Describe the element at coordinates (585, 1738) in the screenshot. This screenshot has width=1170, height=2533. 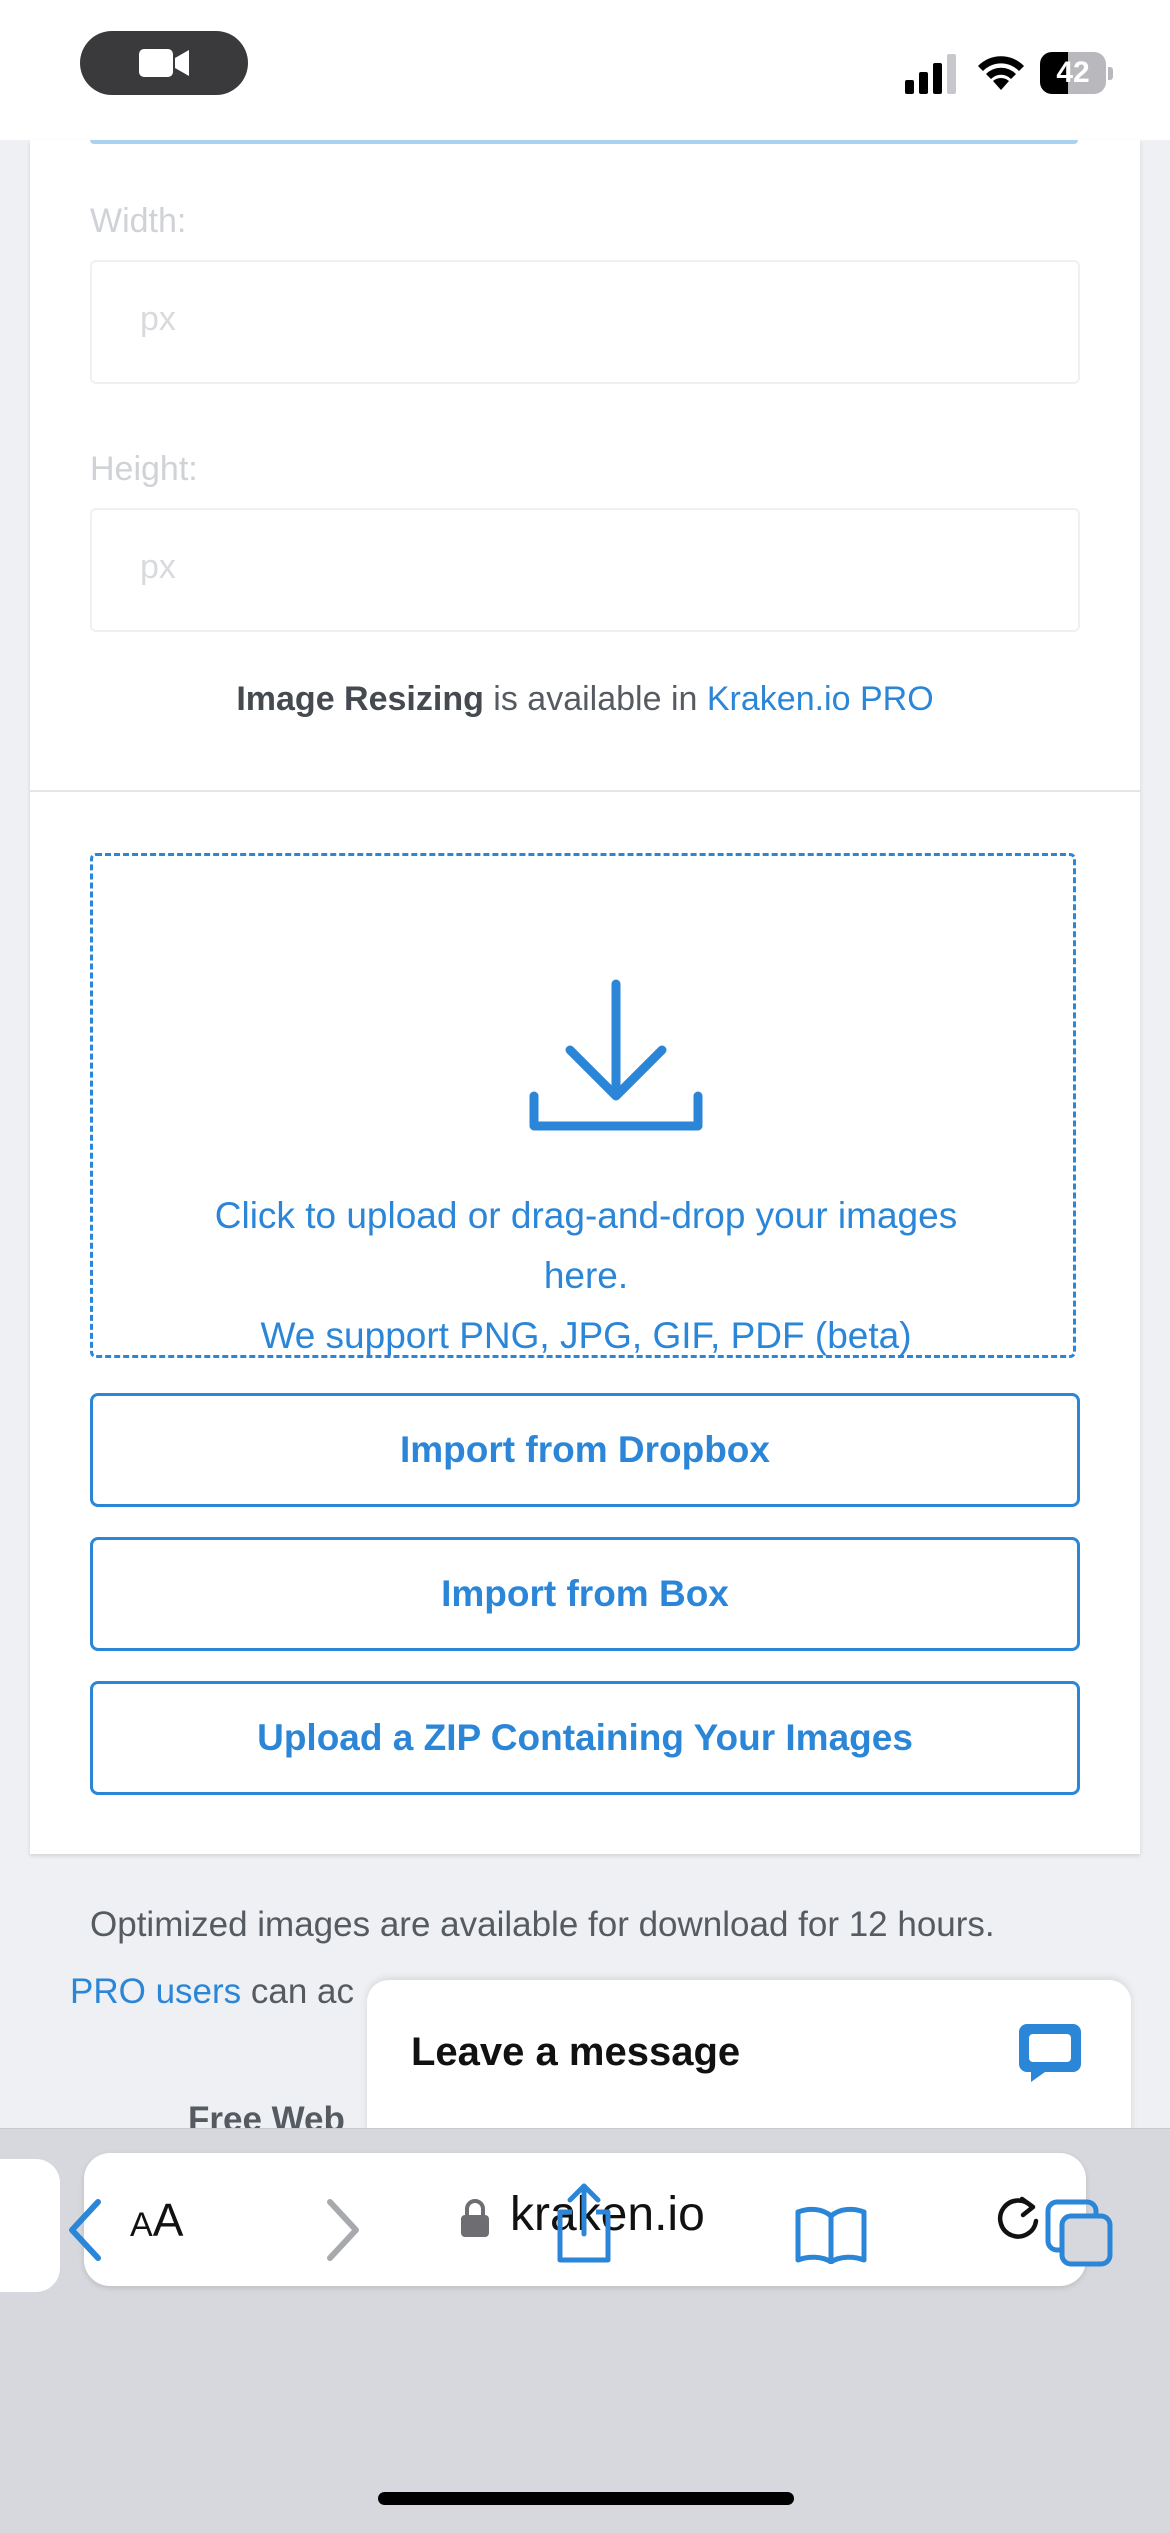
I see `upload-zip-button: Upload a ZIP Containing Your Images` at that location.